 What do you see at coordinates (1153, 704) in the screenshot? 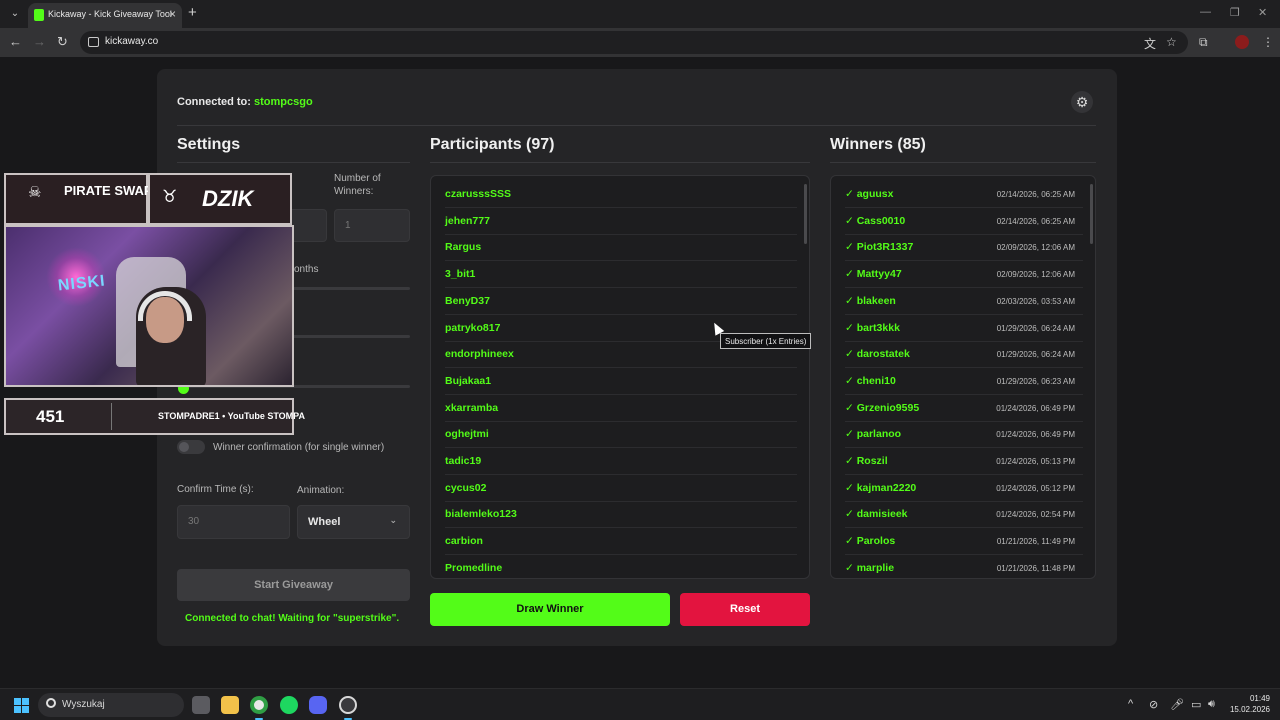
I see `network-off-icon: ⊘` at bounding box center [1153, 704].